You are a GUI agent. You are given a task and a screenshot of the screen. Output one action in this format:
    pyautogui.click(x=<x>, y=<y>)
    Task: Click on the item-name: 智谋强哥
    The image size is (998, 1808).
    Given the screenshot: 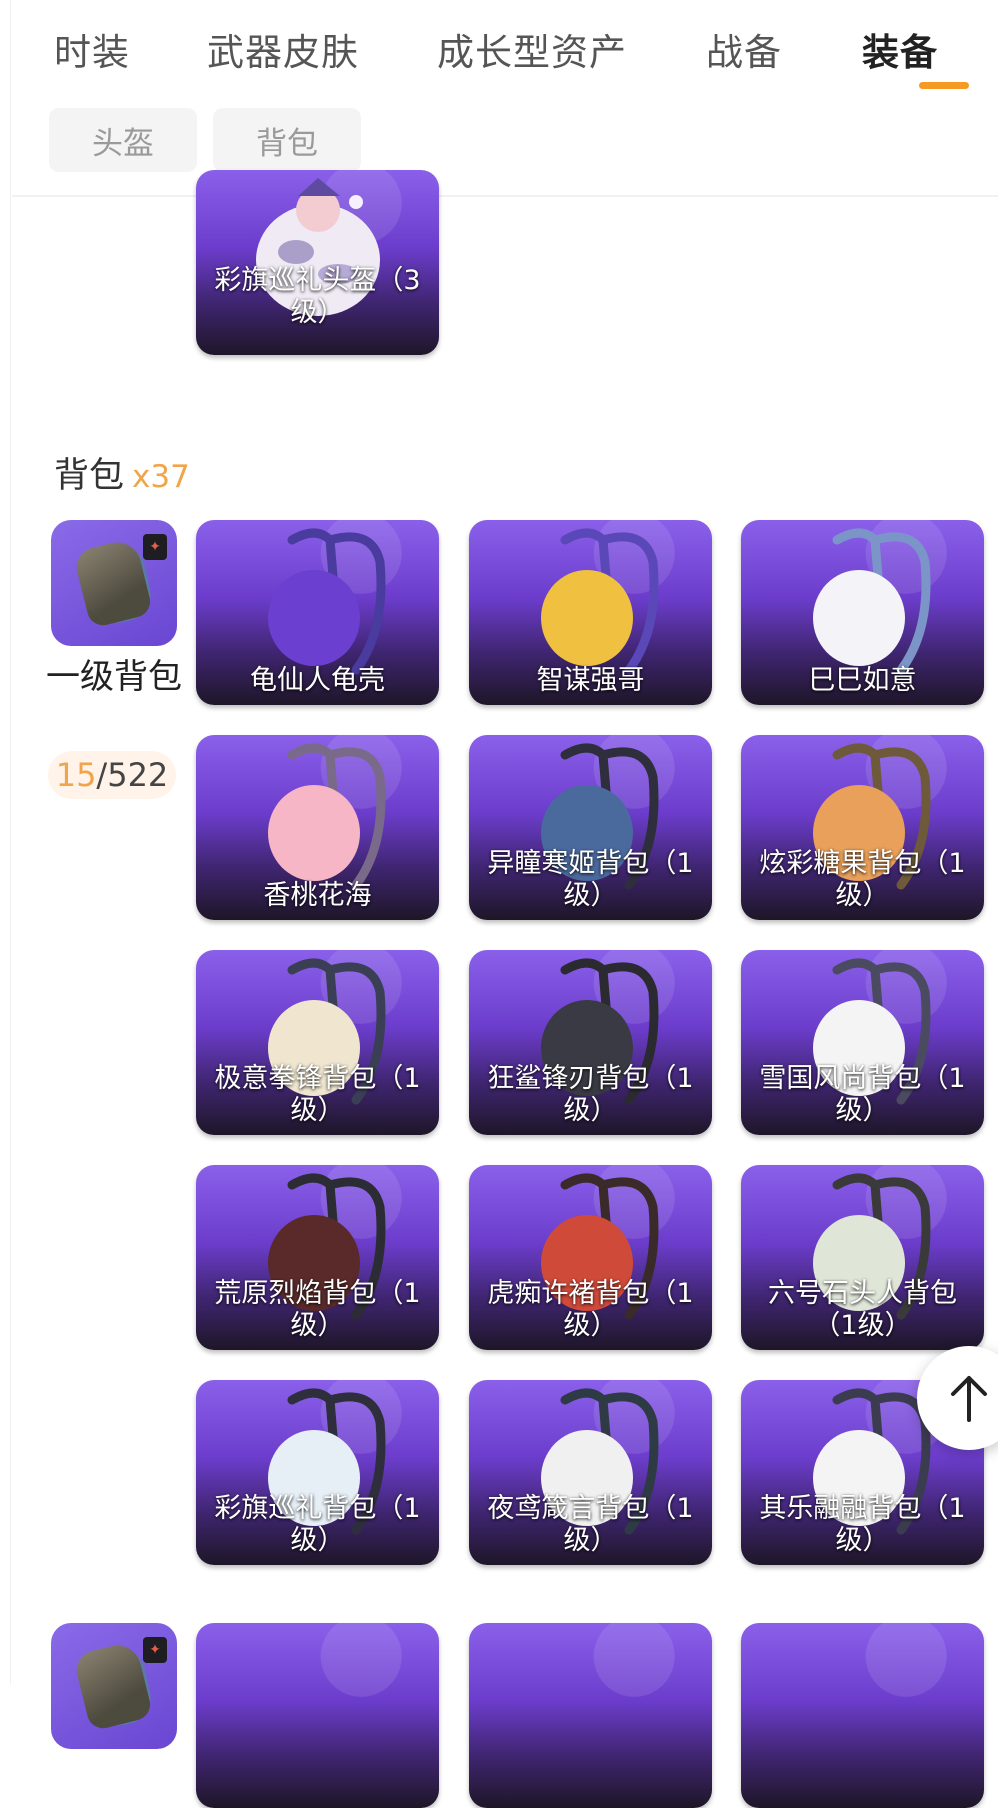 What is the action you would take?
    pyautogui.click(x=590, y=680)
    